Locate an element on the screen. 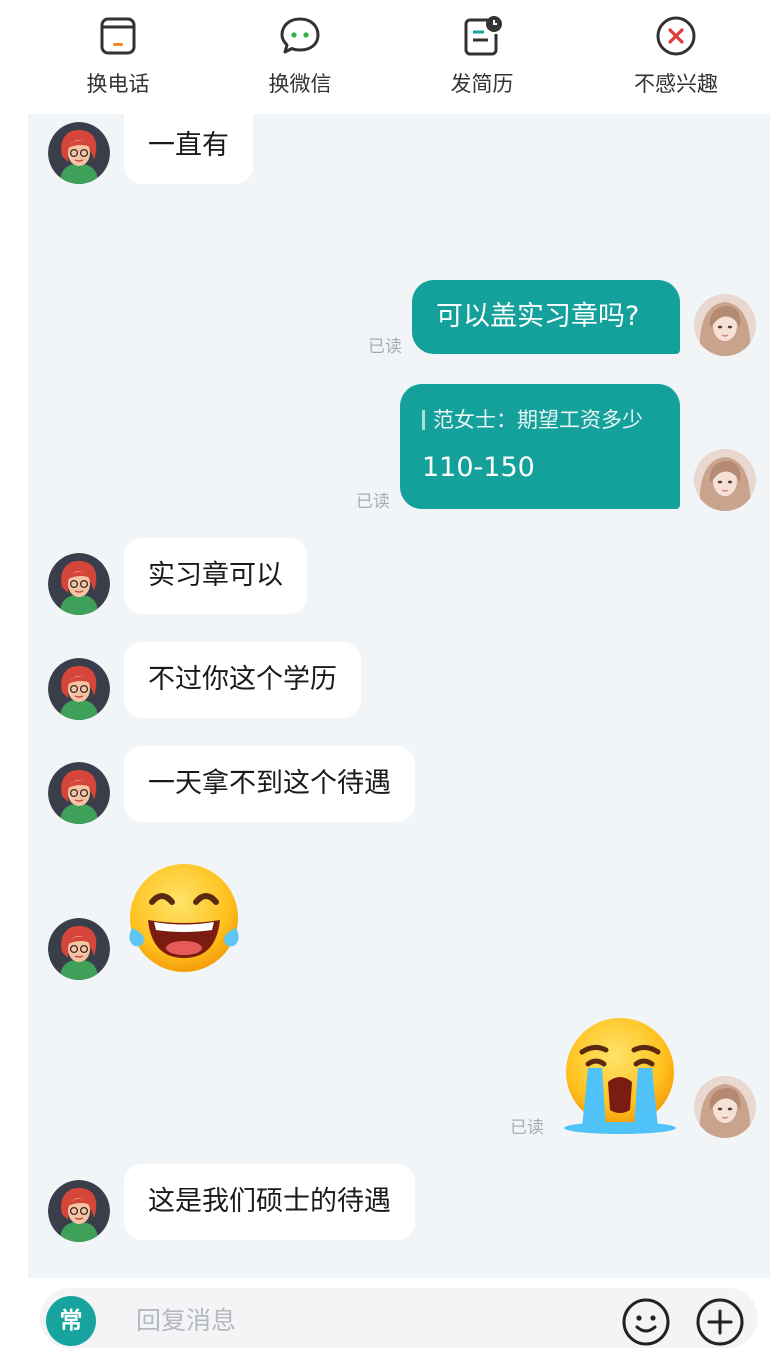 The image size is (770, 1351). not-interested-button: 不感兴趣 is located at coordinates (676, 58).